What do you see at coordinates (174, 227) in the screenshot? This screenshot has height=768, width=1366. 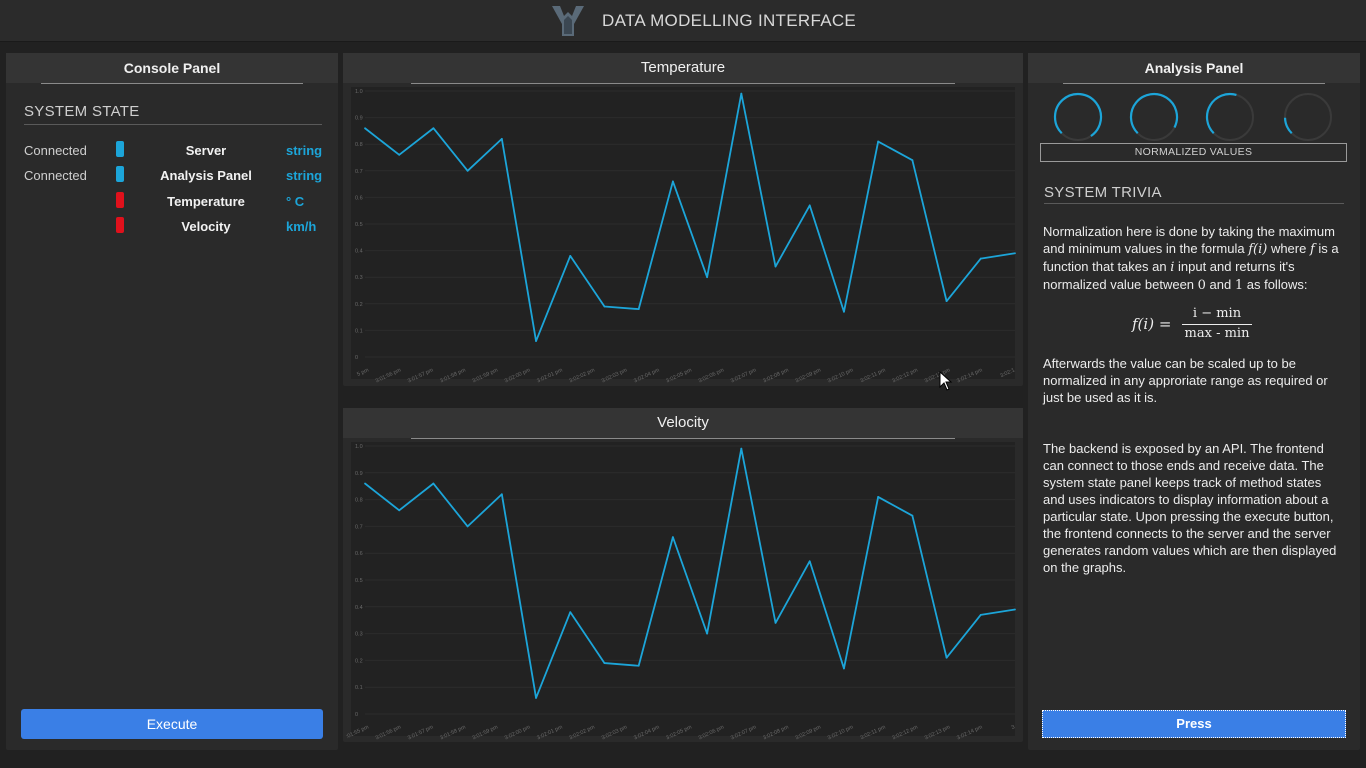 I see `state-row-velocity: Velocity km/h` at bounding box center [174, 227].